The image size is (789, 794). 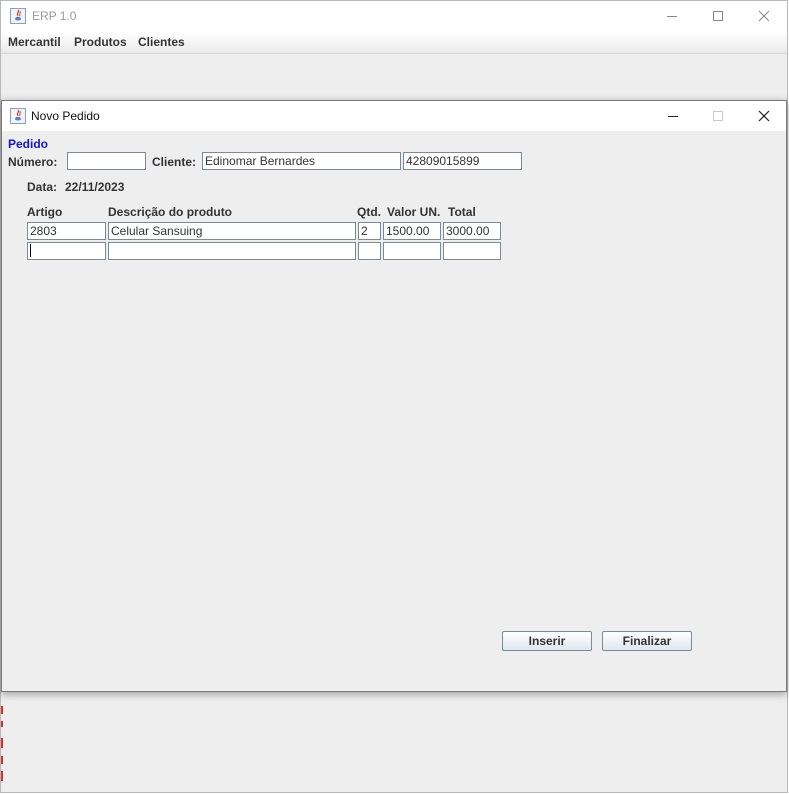 I want to click on main-close-button, so click(x=764, y=16).